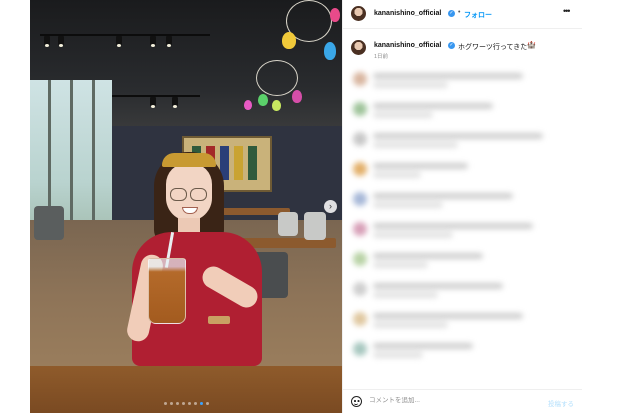 Image resolution: width=620 pixels, height=413 pixels. Describe the element at coordinates (167, 291) in the screenshot. I see `iced-tea-cup` at that location.